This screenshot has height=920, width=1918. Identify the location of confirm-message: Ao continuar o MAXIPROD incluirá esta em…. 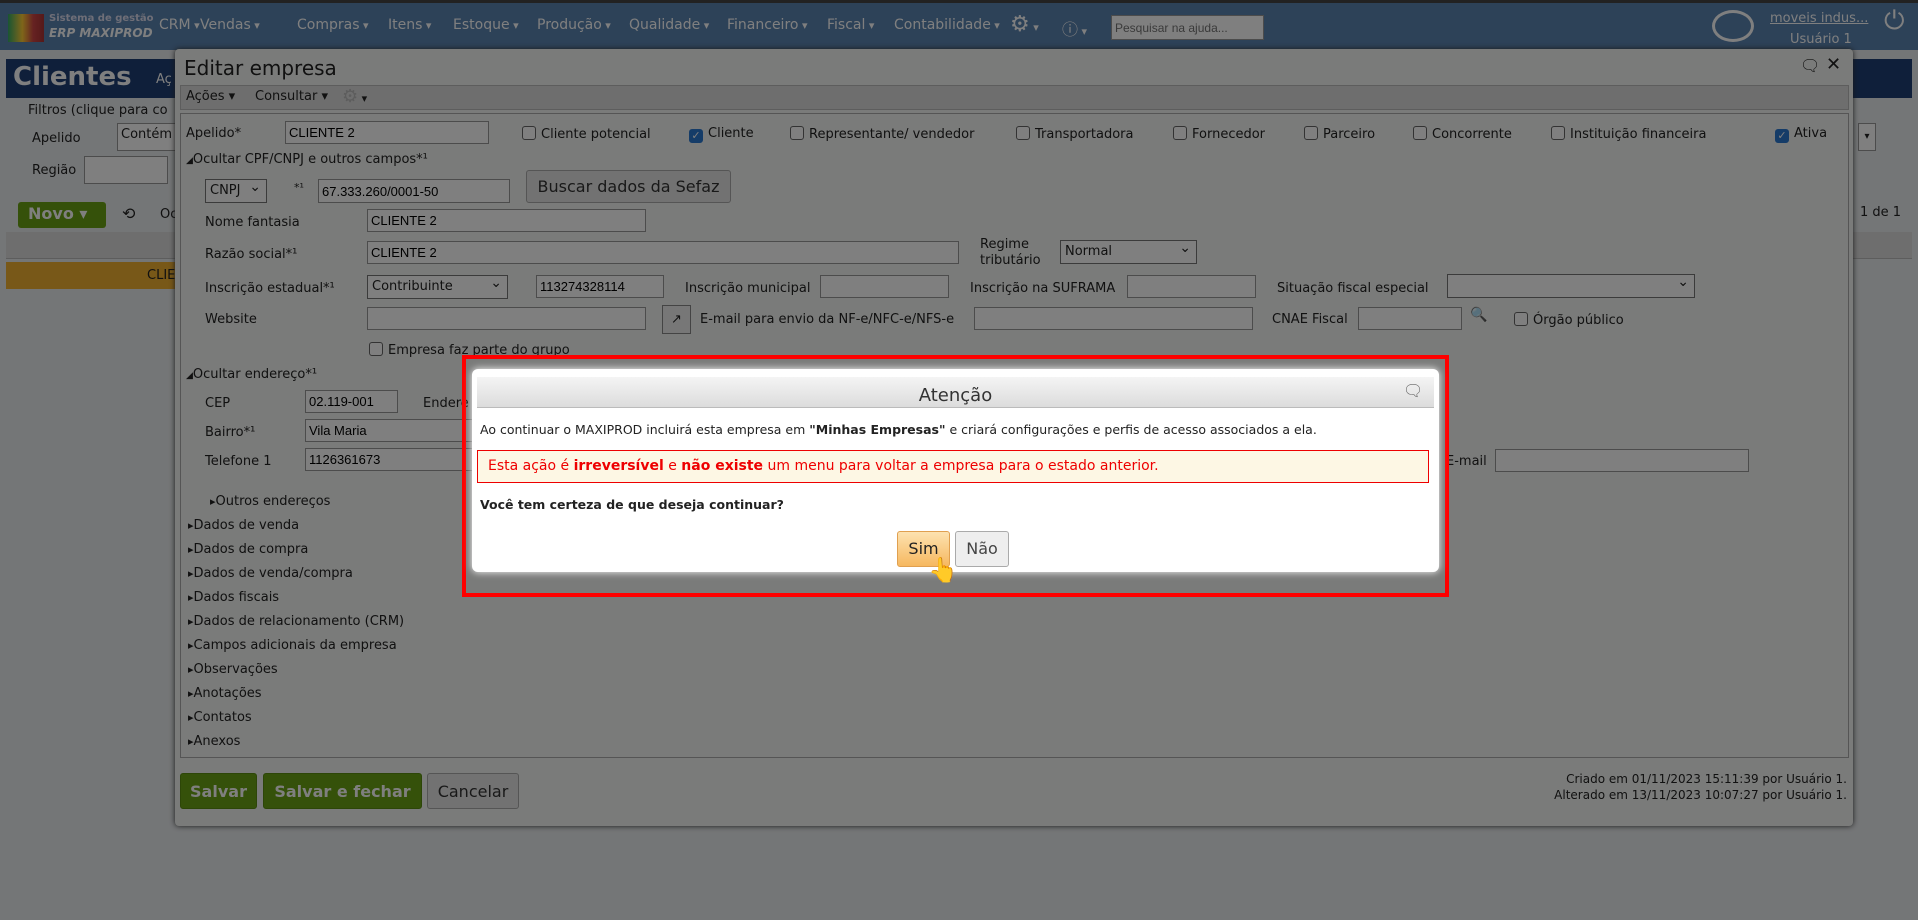
(898, 429).